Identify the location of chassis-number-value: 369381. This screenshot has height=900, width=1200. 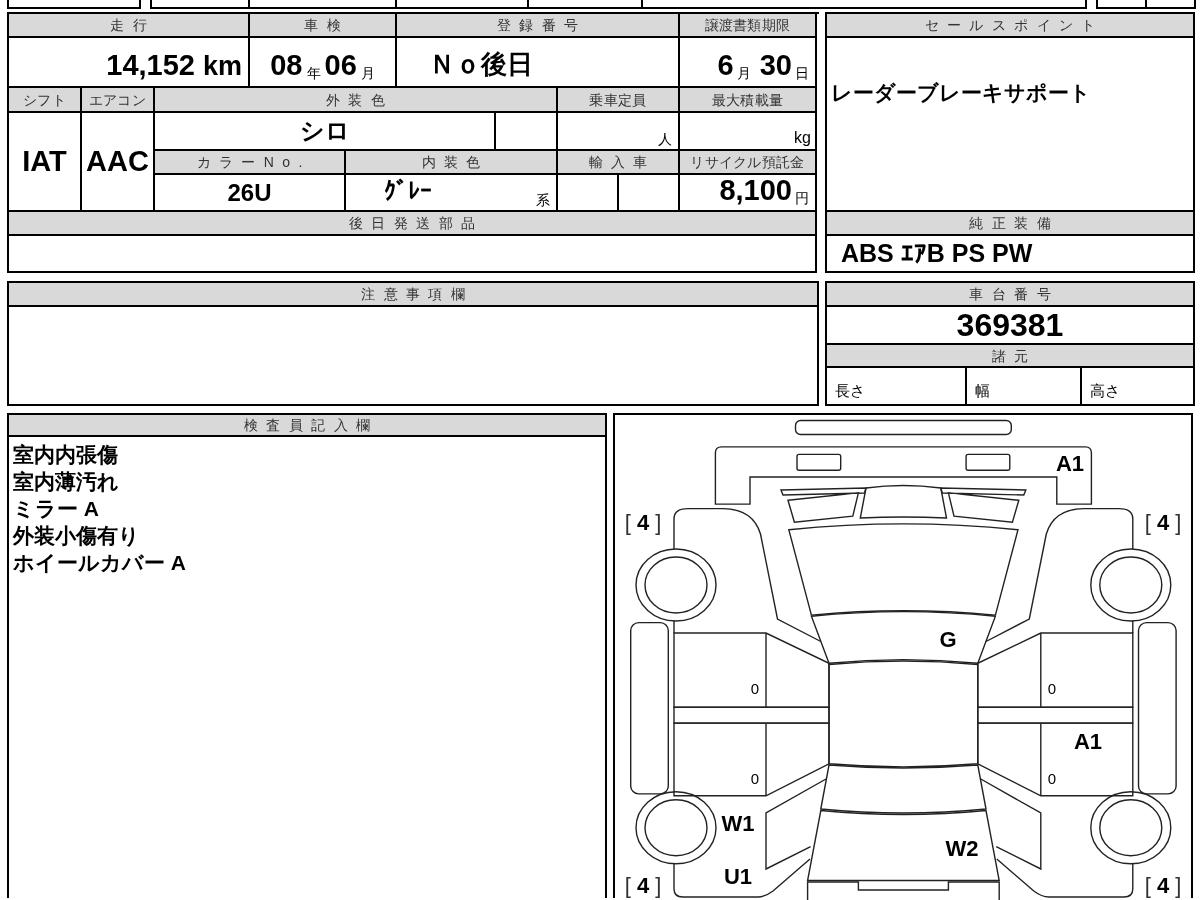
(1010, 325).